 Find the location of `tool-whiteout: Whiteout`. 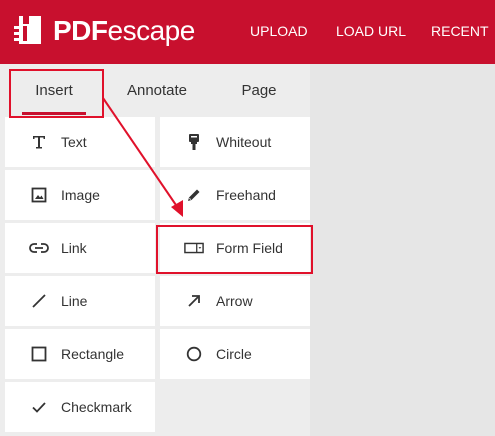

tool-whiteout: Whiteout is located at coordinates (235, 142).